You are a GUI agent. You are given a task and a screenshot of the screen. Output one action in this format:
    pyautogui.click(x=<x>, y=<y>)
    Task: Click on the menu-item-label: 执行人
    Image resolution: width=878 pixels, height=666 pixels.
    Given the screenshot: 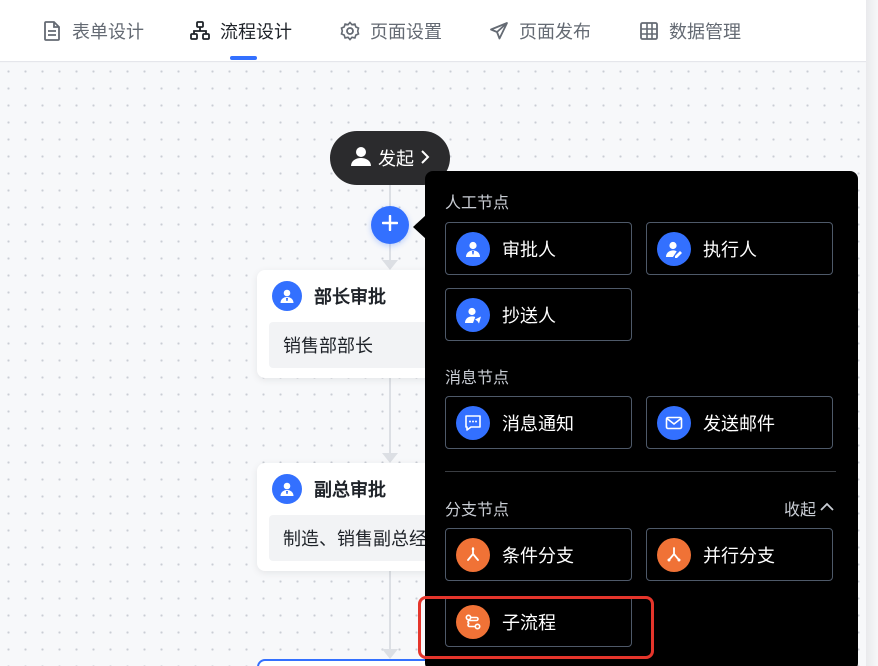 What is the action you would take?
    pyautogui.click(x=730, y=249)
    